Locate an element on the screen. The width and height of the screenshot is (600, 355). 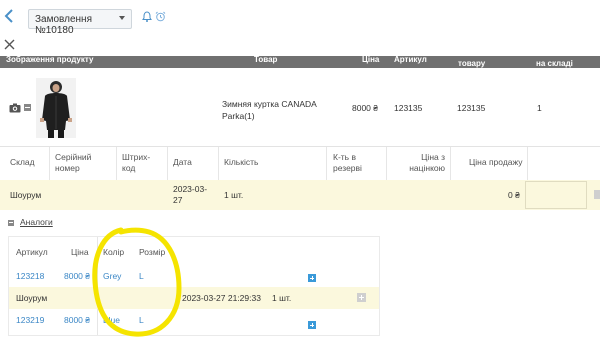
product-article: 123135 is located at coordinates (408, 108).